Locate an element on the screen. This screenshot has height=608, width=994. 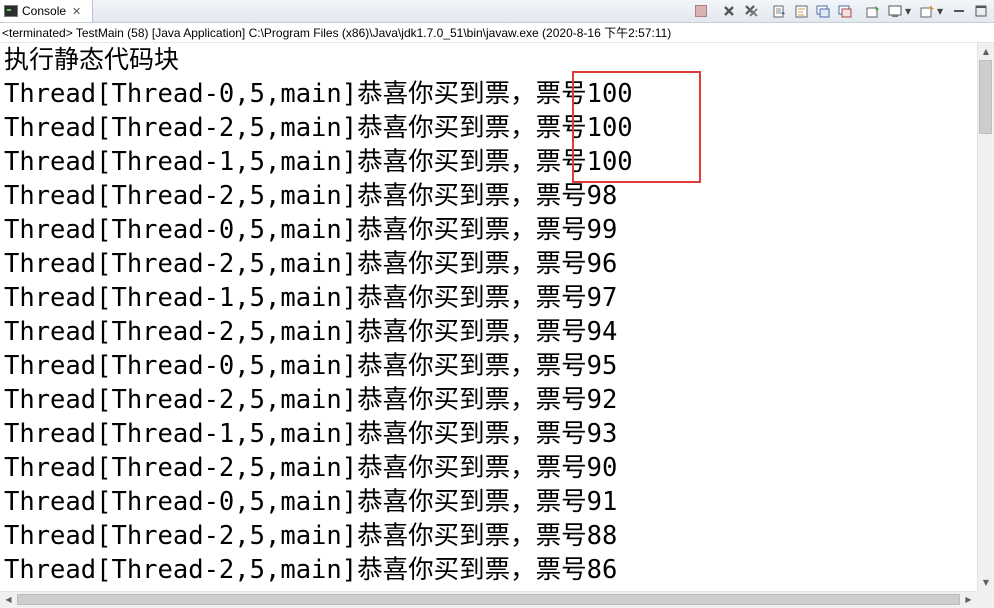
console-line: Thread[Thread-2,5,main]恭喜你买到票，票号96 is located at coordinates (311, 264).